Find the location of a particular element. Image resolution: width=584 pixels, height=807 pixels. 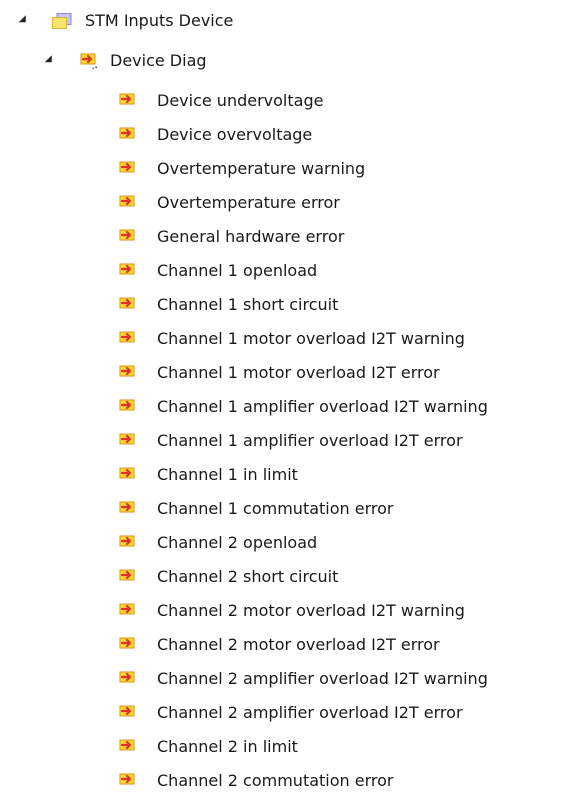

tree-node-label: Channel 1 short circuit is located at coordinates (248, 304).